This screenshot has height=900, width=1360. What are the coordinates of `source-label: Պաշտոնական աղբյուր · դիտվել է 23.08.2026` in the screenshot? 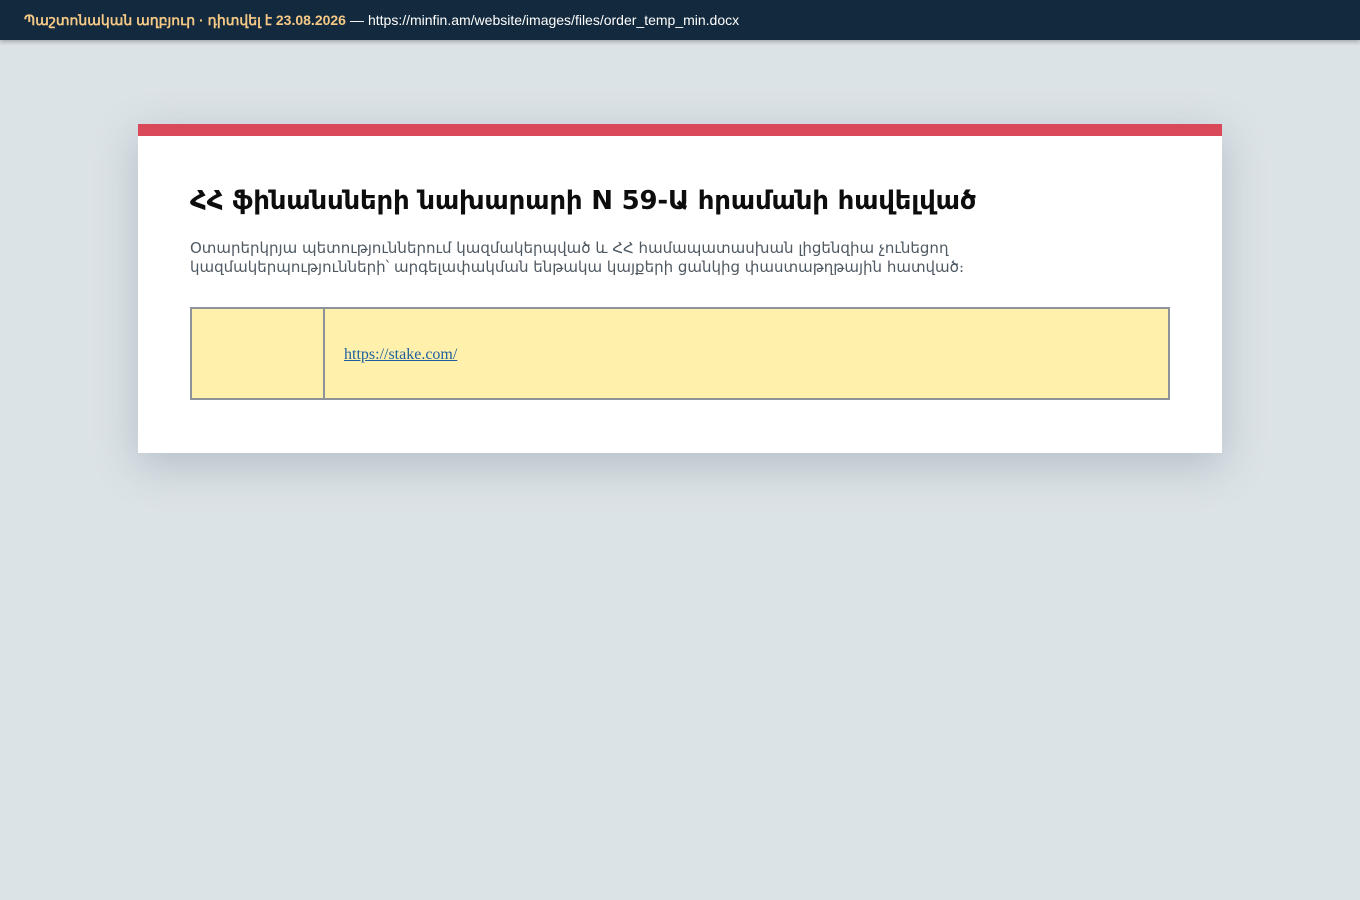 It's located at (185, 19).